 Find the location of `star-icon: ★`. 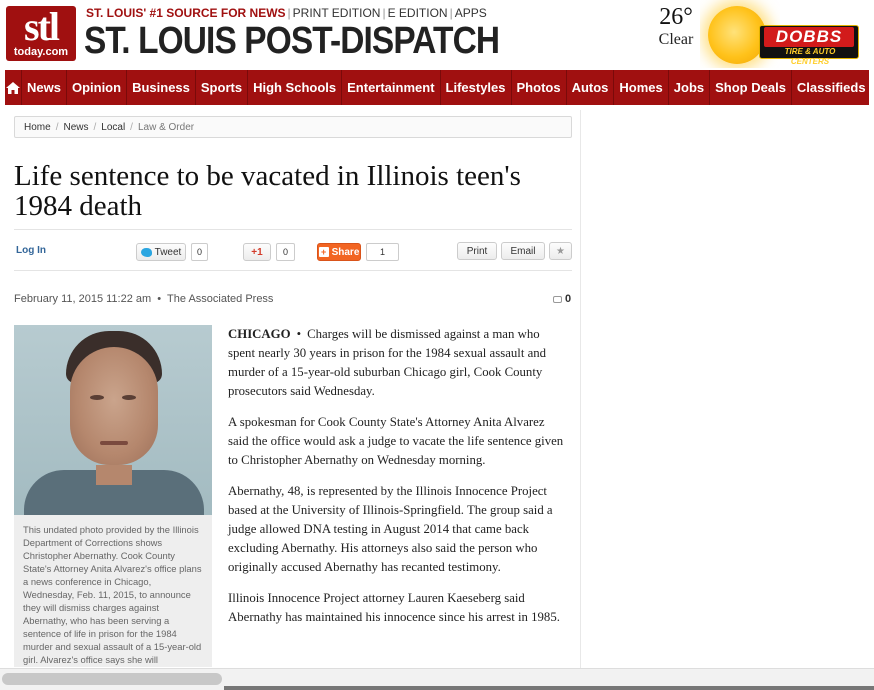

star-icon: ★ is located at coordinates (560, 251).